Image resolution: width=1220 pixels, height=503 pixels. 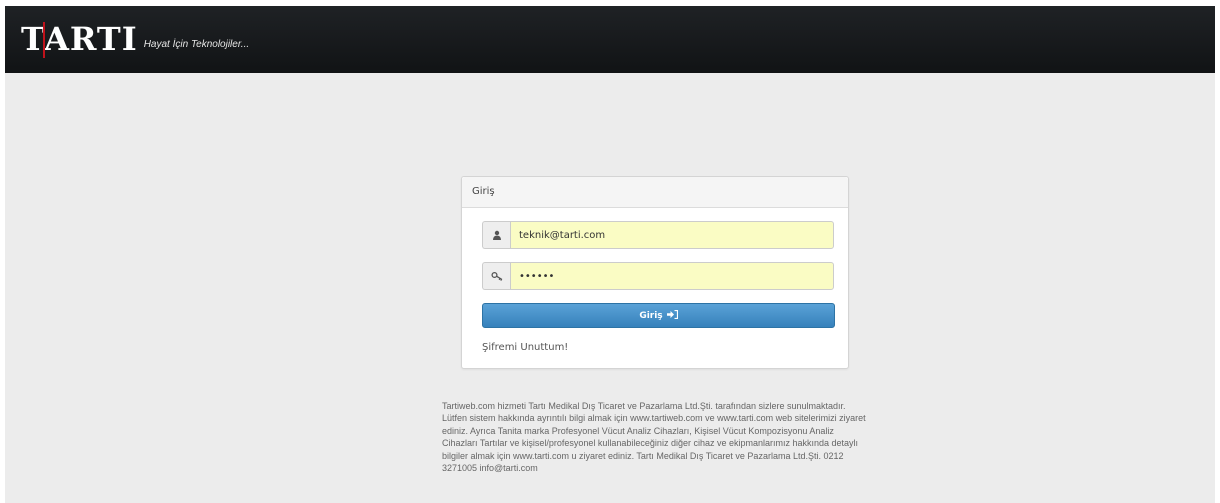 What do you see at coordinates (672, 315) in the screenshot?
I see `sign-in-icon` at bounding box center [672, 315].